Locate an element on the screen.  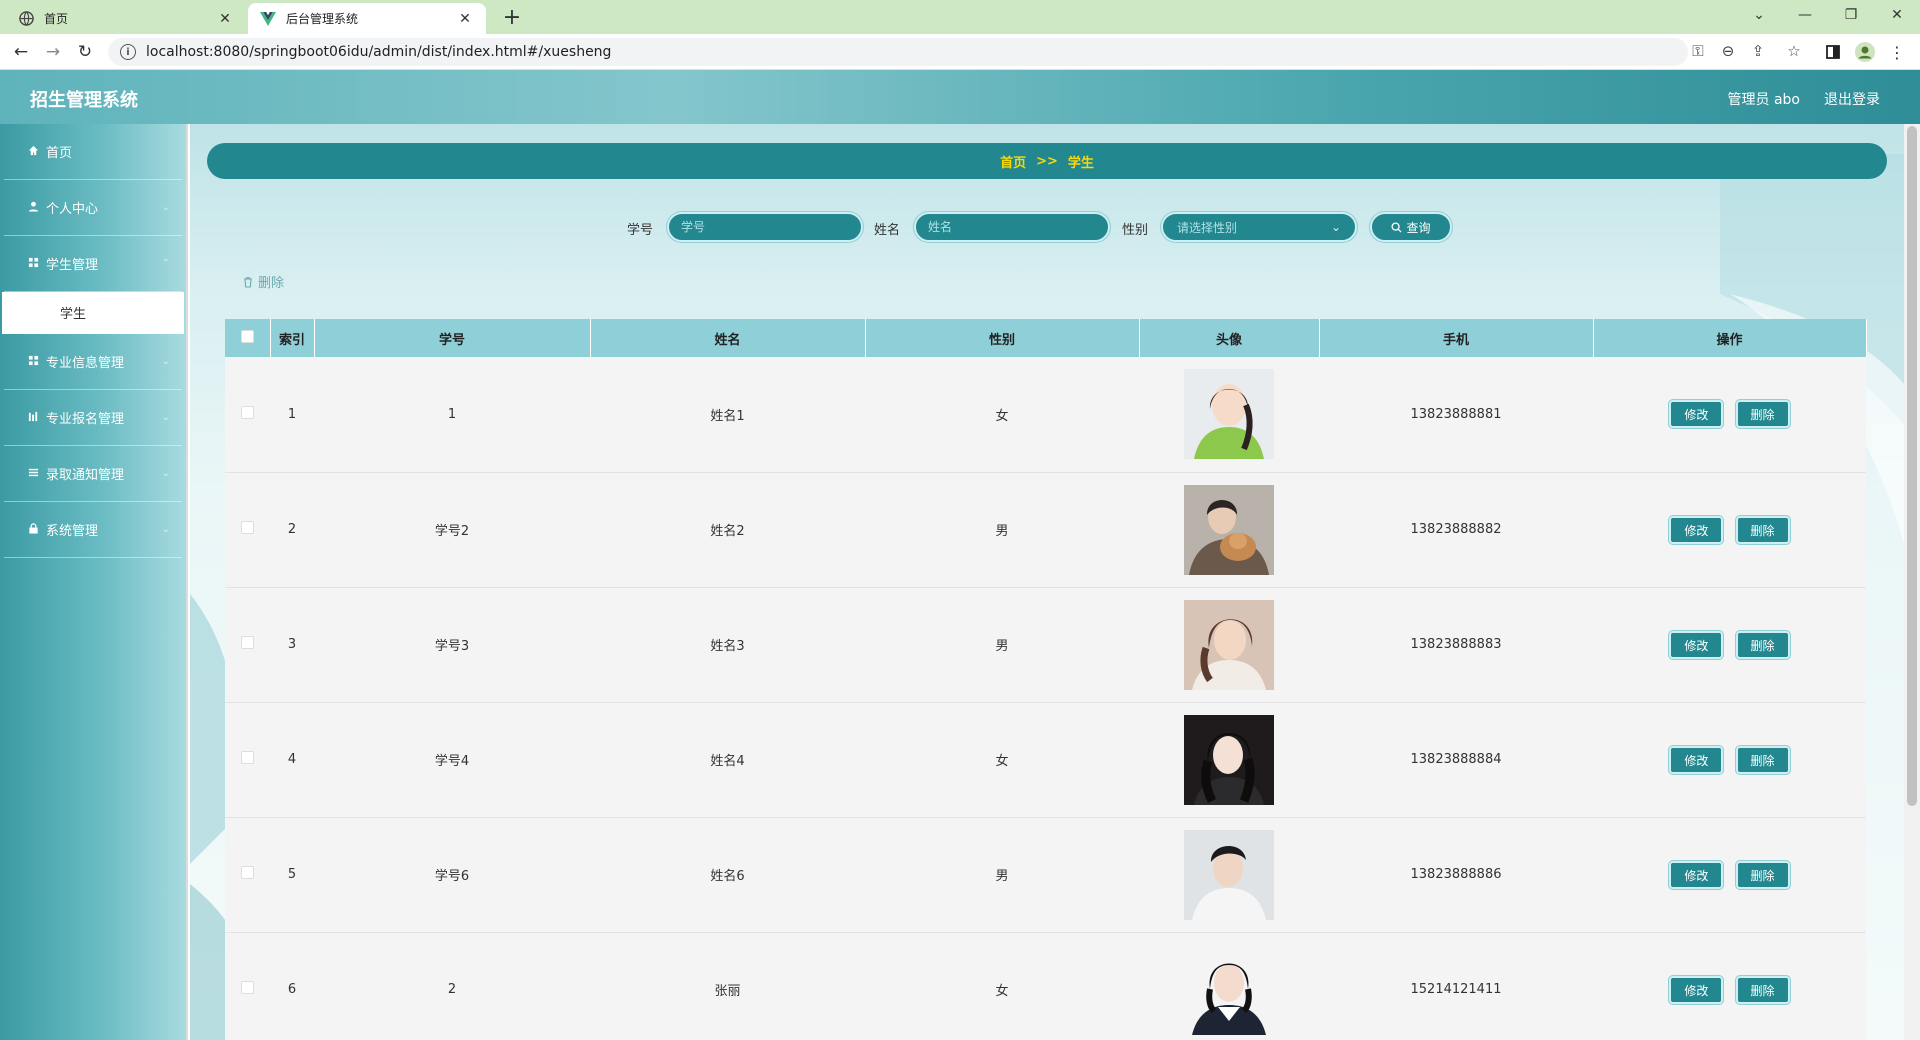
share-icon: ⇪ is located at coordinates (1758, 51).